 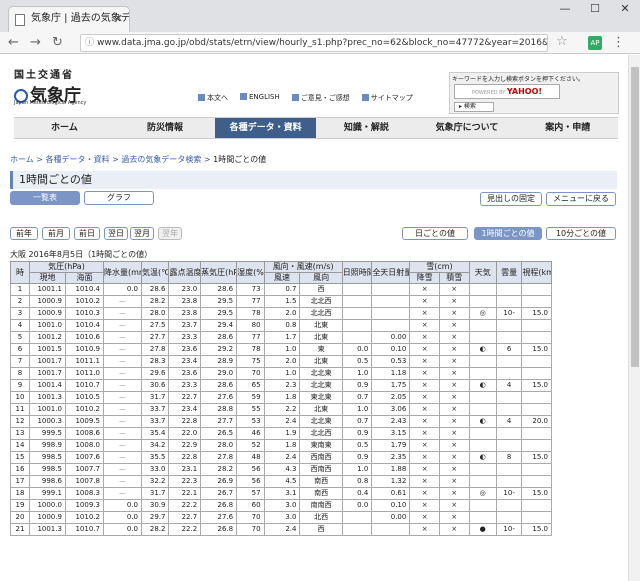 I want to click on tab-graph: グラフ, so click(x=119, y=198).